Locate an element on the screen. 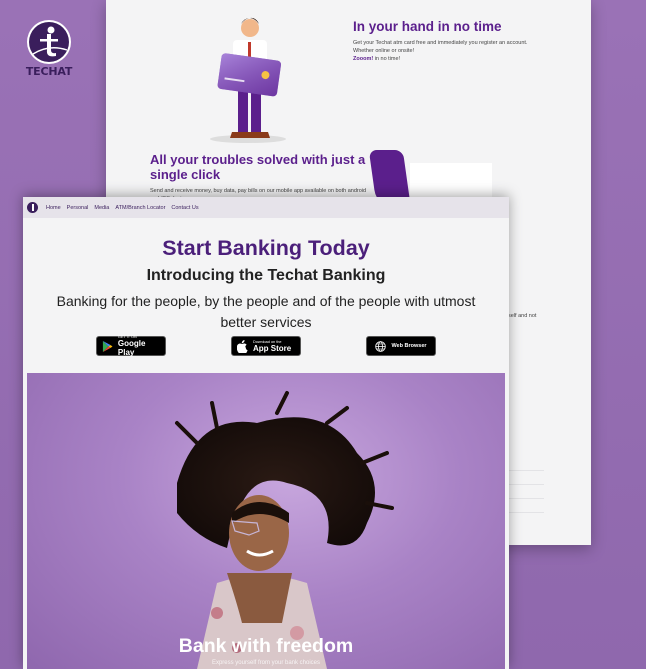 This screenshot has height=669, width=646. feature1-accent: Zooom! is located at coordinates (363, 59).